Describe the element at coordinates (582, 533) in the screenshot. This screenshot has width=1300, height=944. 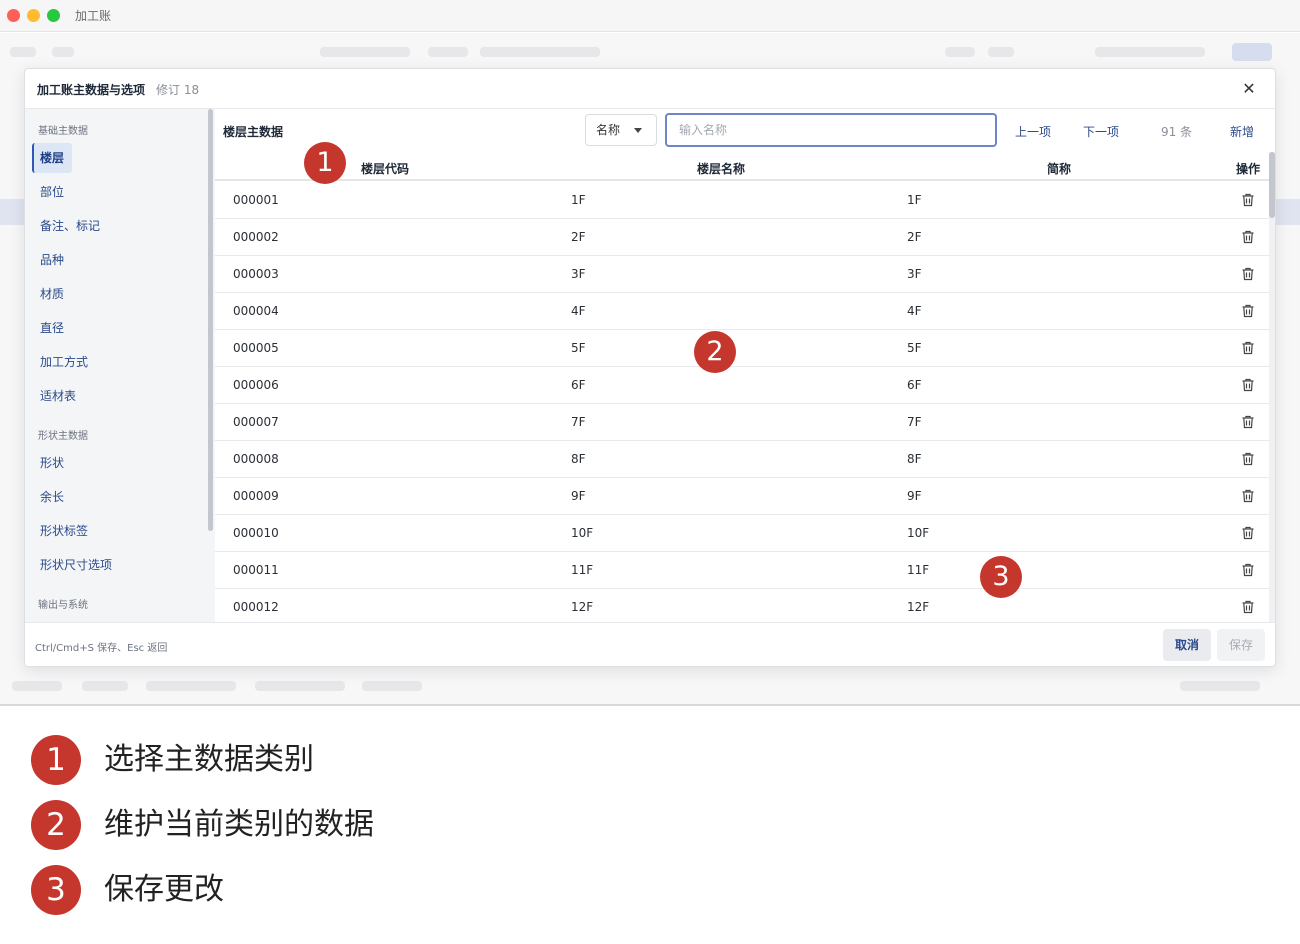
I see `cell-name: 10F` at that location.